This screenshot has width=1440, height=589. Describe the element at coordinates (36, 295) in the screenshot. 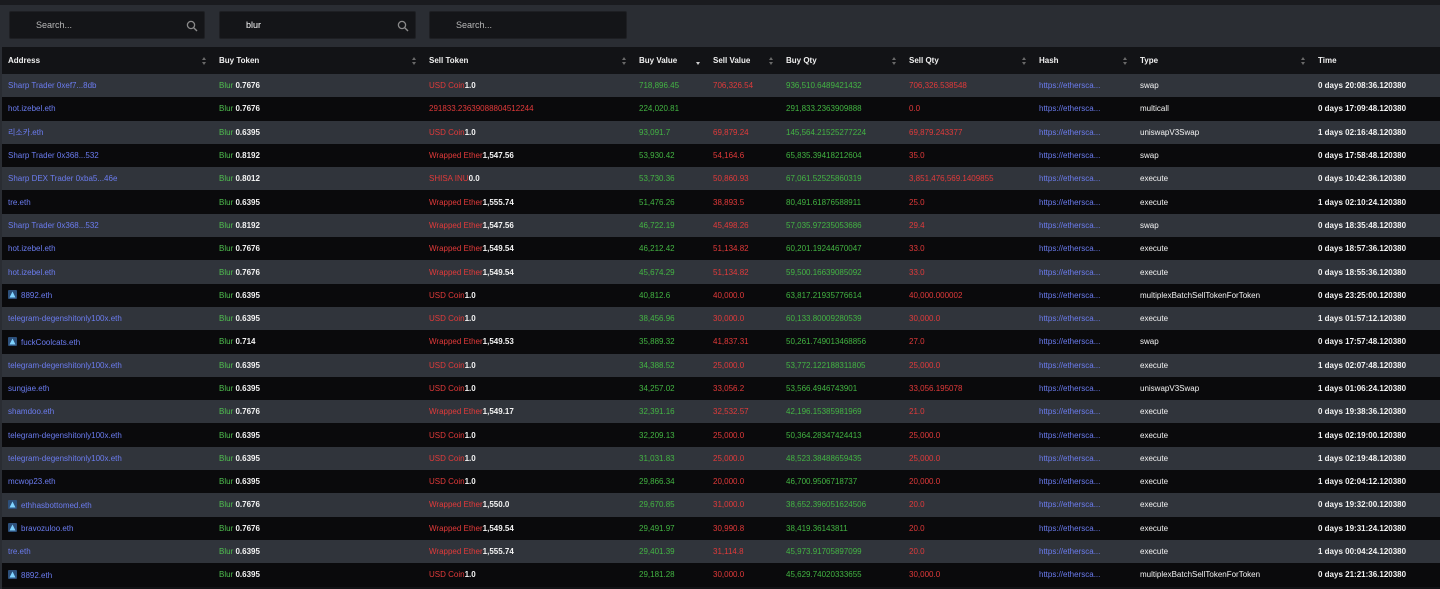

I see `address-link: 8892.eth` at that location.